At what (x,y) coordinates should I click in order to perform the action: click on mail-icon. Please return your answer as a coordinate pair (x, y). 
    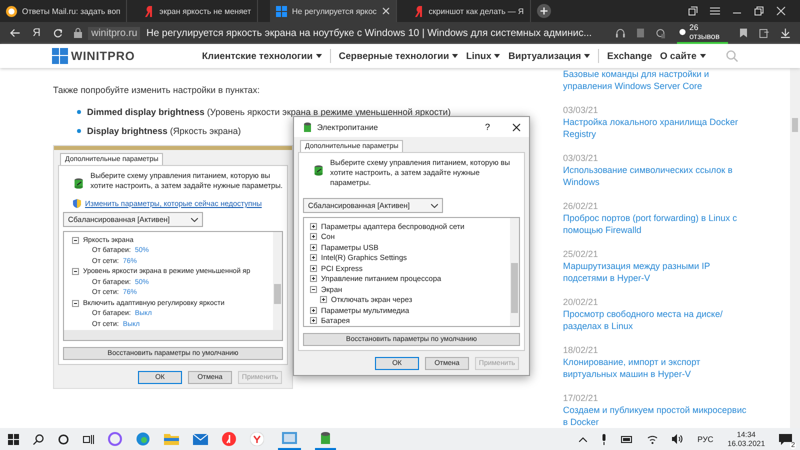
    Looking at the image, I should click on (200, 439).